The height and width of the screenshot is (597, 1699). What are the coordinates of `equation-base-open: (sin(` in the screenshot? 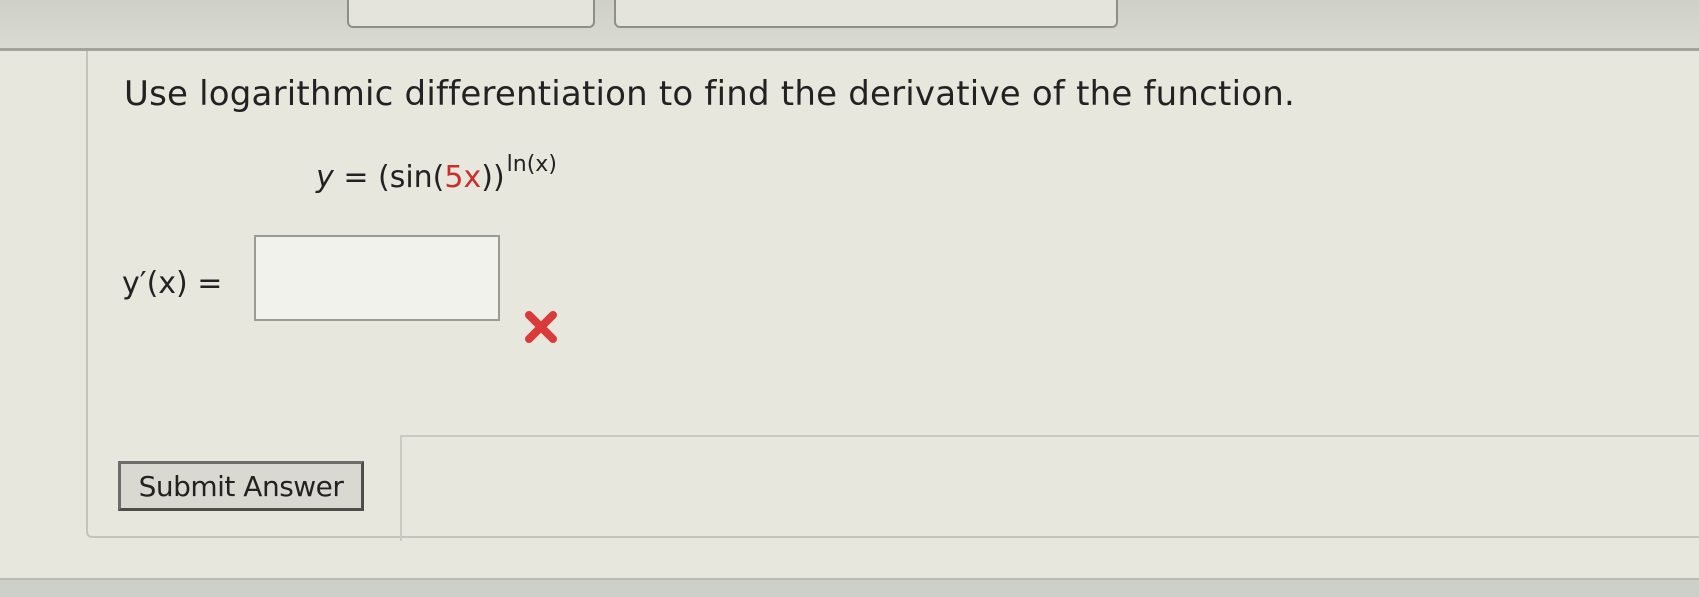 It's located at (411, 177).